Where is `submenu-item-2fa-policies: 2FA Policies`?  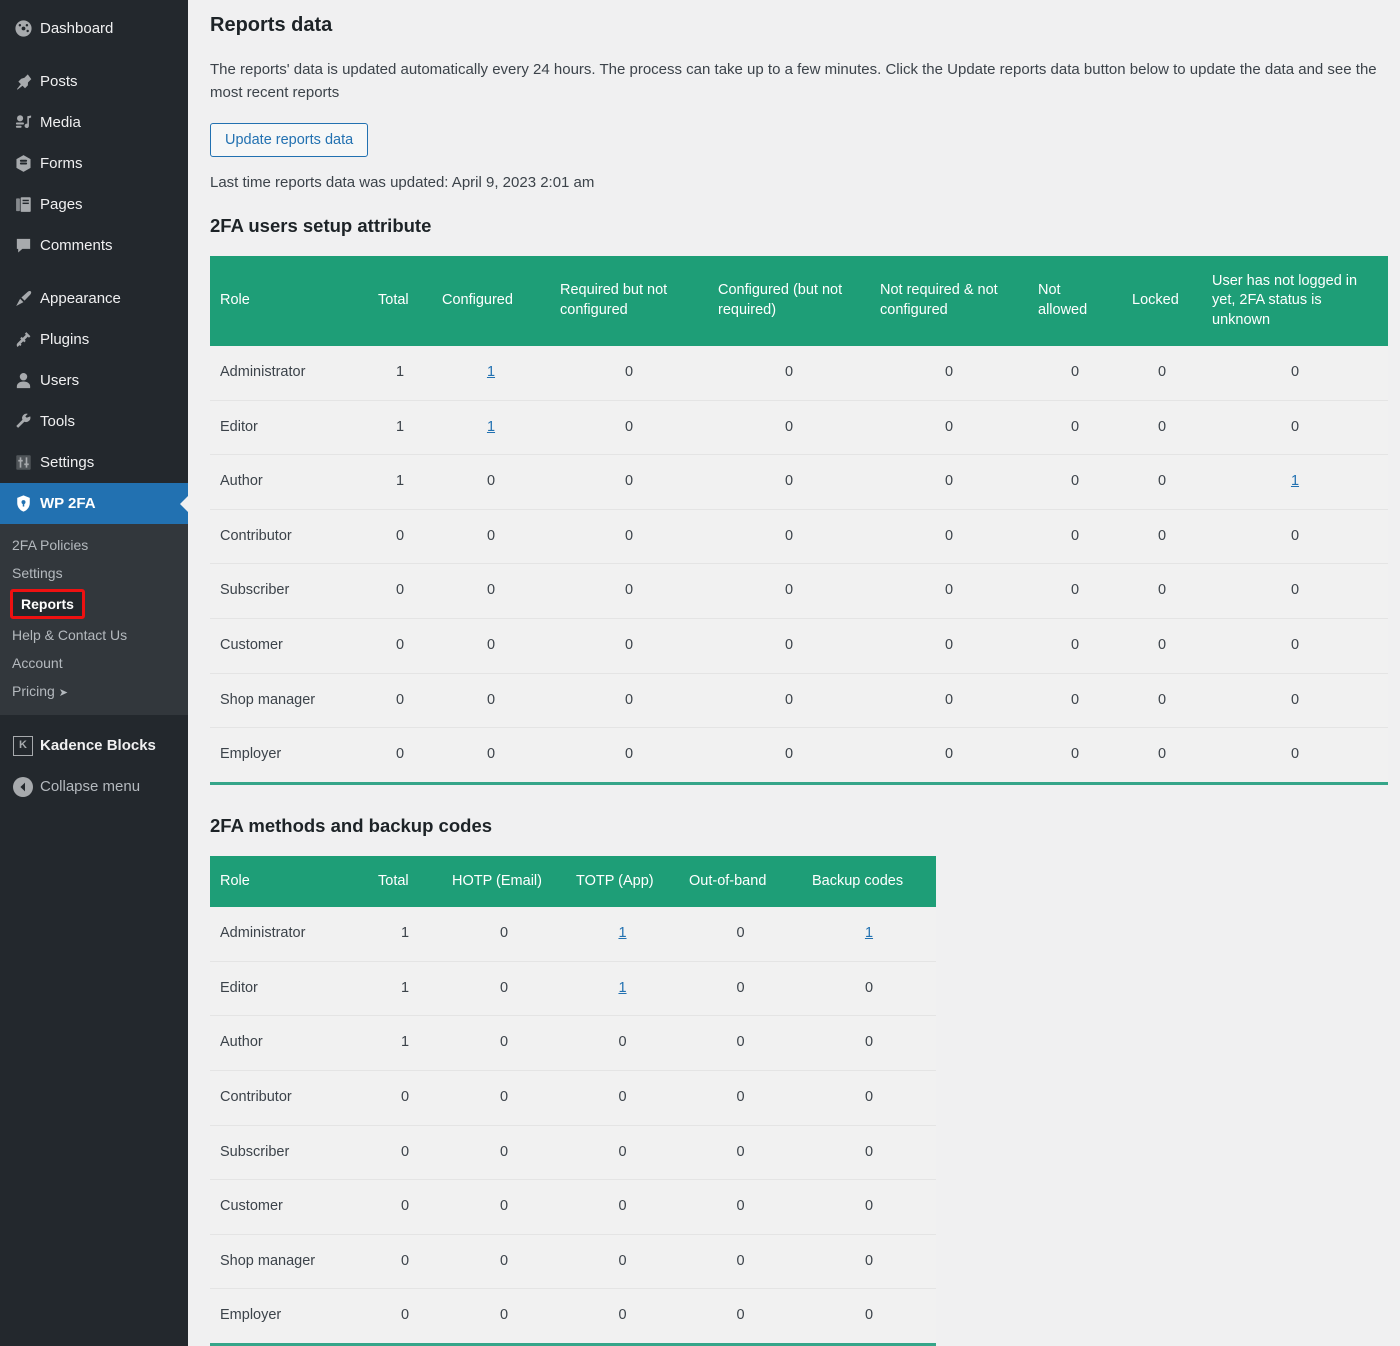
submenu-item-2fa-policies: 2FA Policies is located at coordinates (94, 545).